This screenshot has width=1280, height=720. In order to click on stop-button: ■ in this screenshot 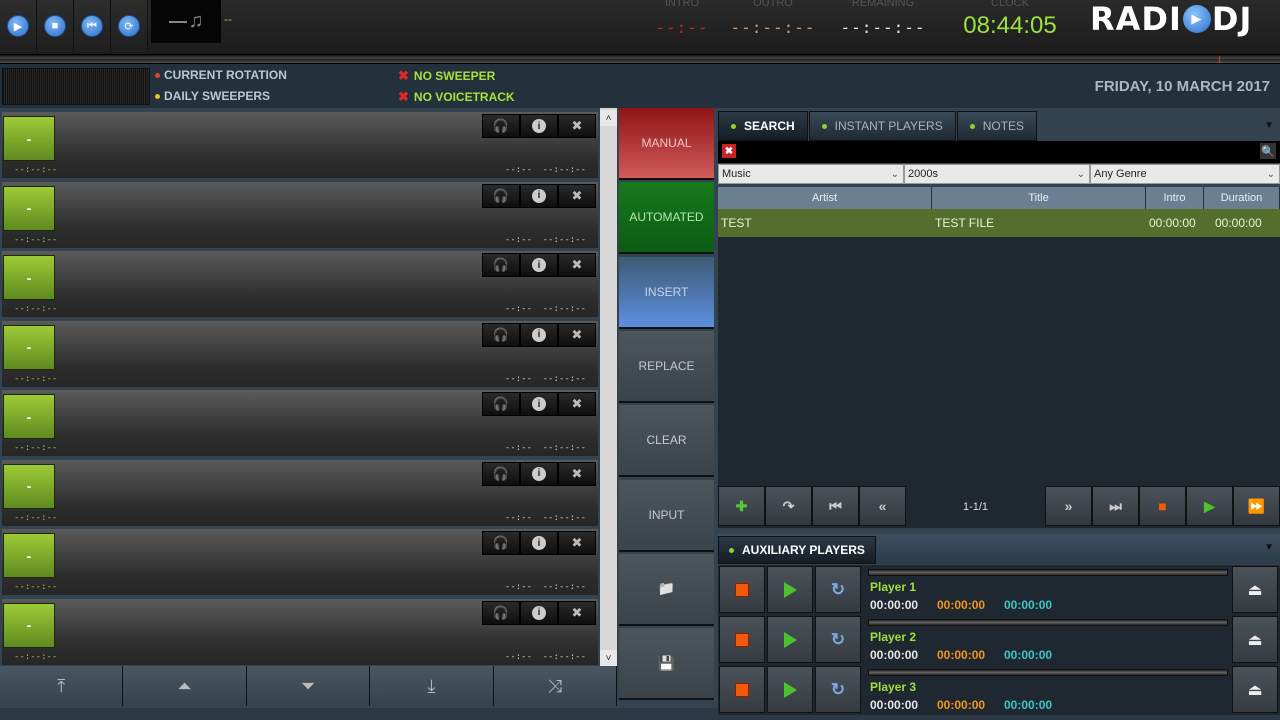, I will do `click(55, 26)`.